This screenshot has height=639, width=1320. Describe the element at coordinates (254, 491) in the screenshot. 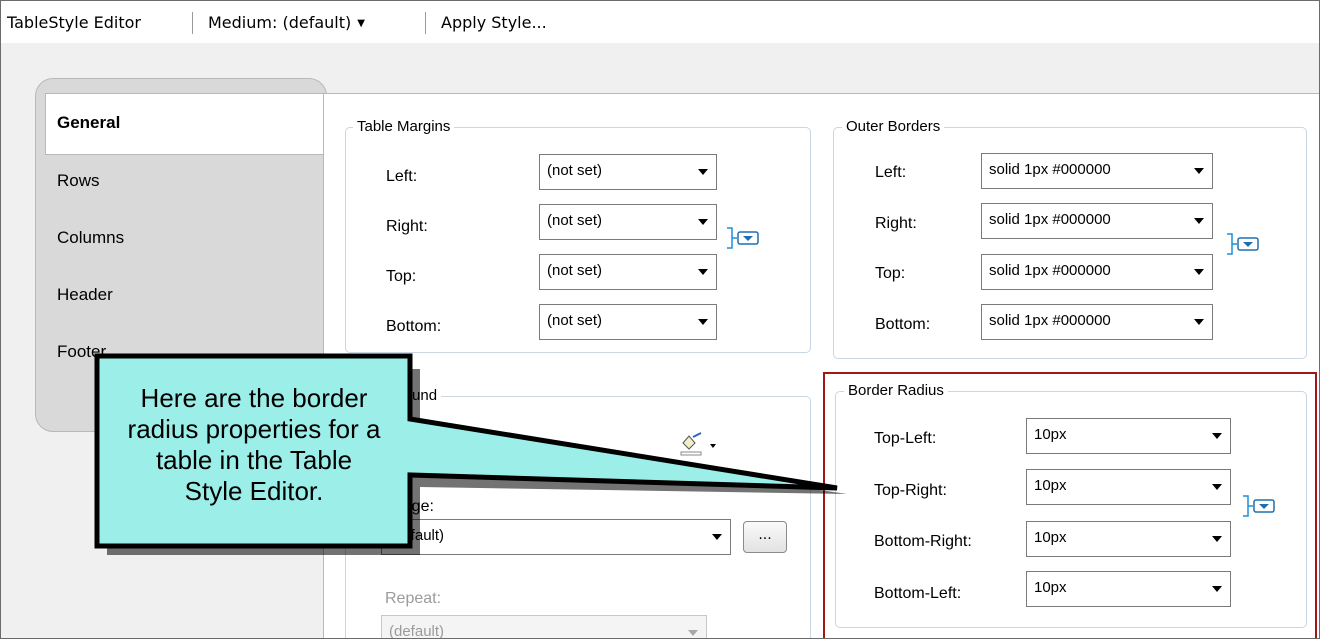

I see `callout-line: Style Editor.` at that location.